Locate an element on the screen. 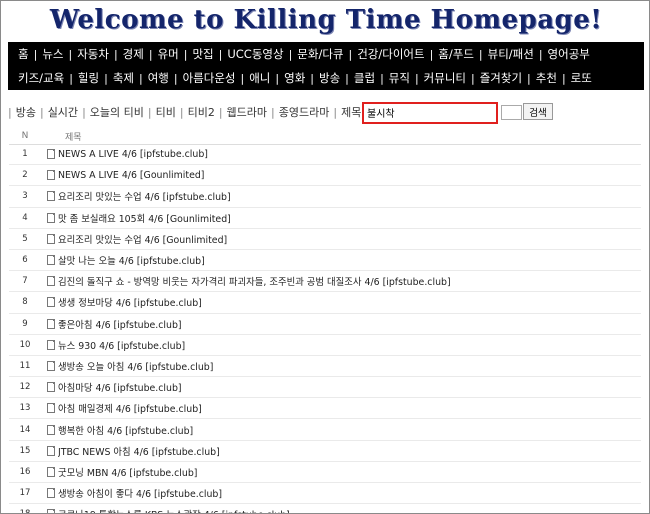 This screenshot has height=514, width=650. category-link: 웹드라마 is located at coordinates (247, 112).